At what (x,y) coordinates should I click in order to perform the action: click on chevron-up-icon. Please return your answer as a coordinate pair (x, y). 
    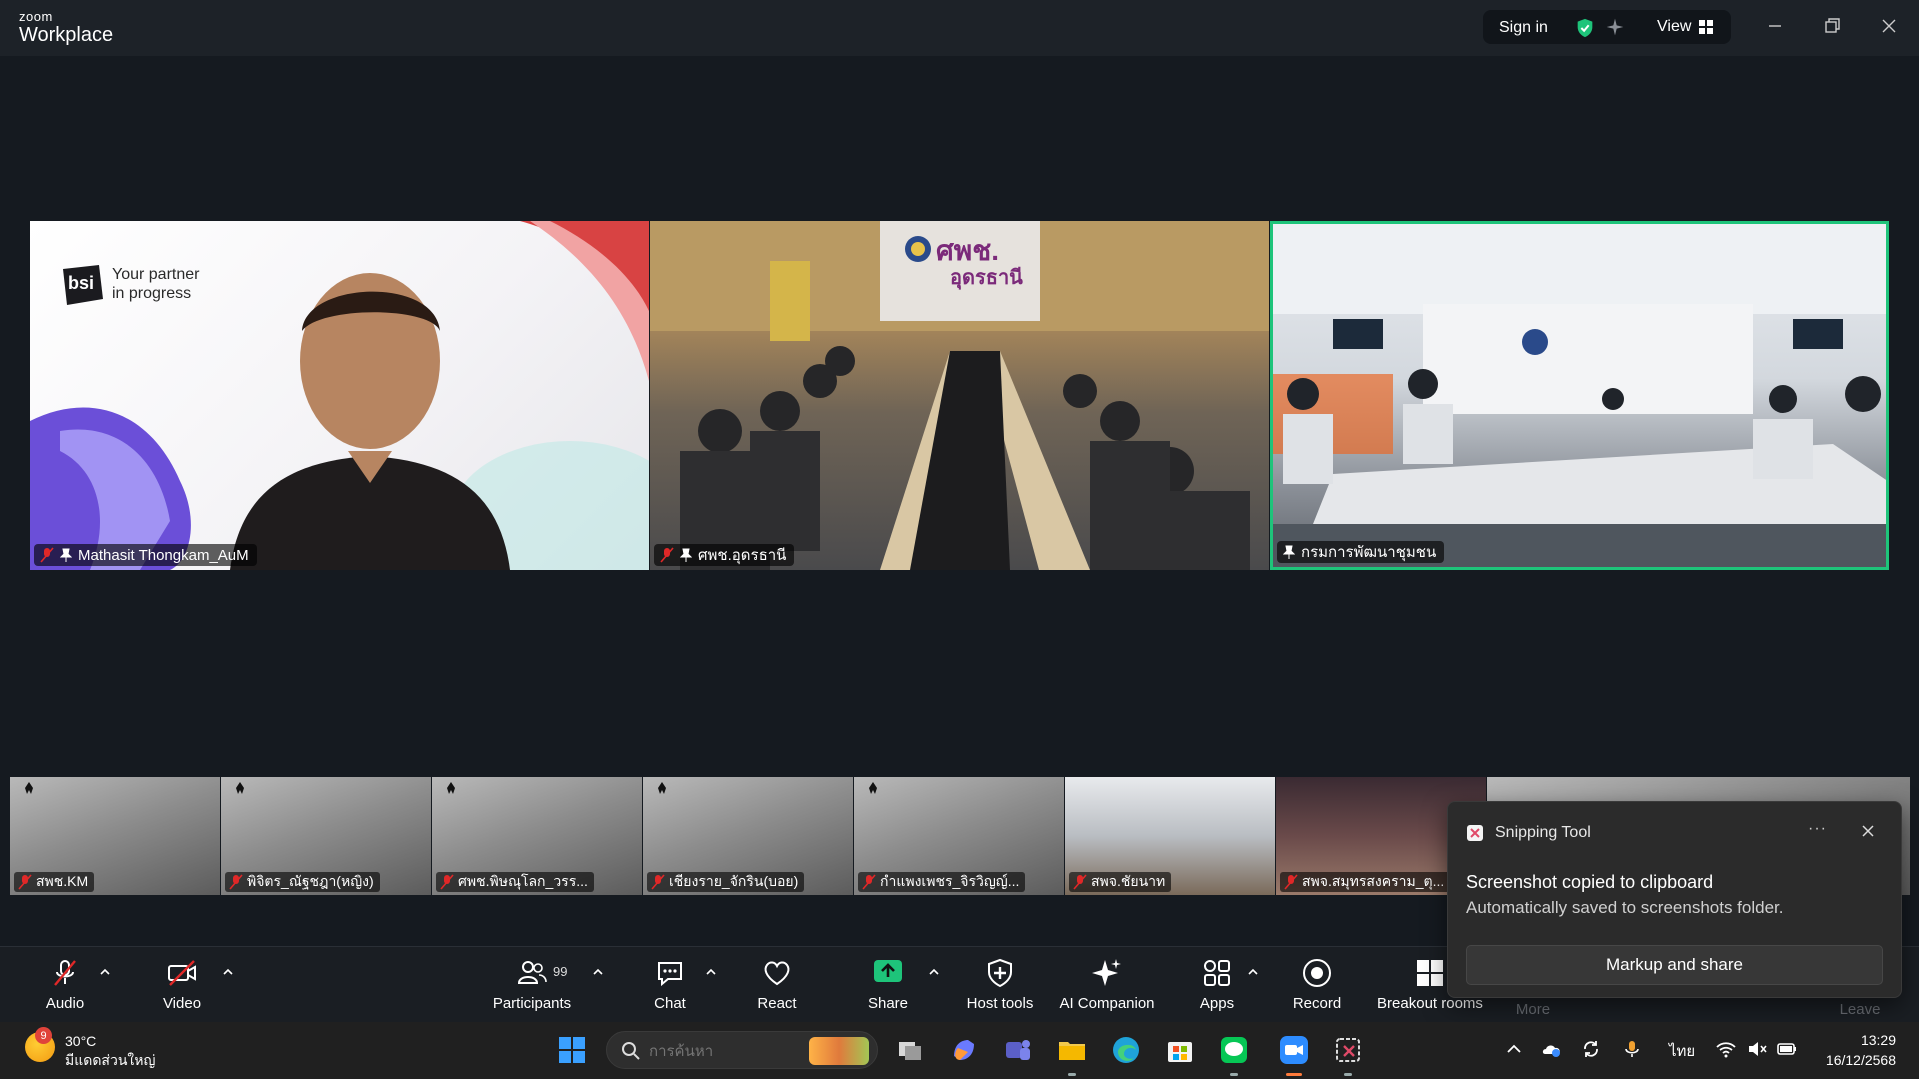
    Looking at the image, I should click on (1514, 1049).